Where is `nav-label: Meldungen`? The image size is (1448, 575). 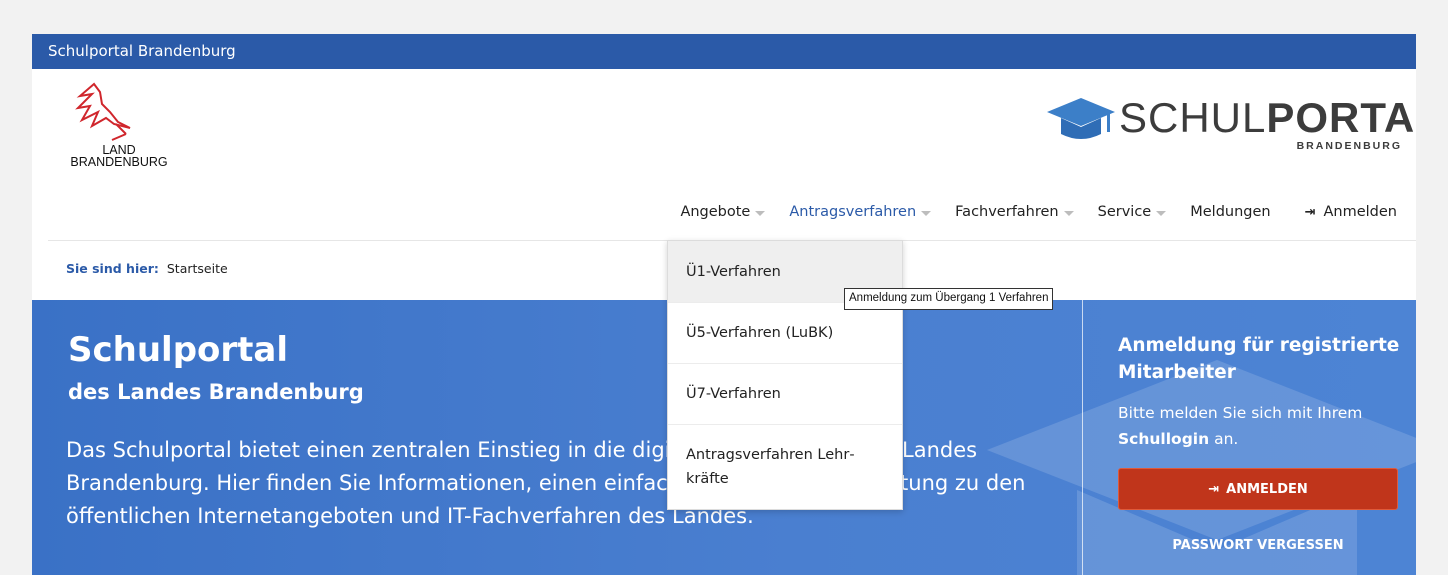 nav-label: Meldungen is located at coordinates (1230, 212).